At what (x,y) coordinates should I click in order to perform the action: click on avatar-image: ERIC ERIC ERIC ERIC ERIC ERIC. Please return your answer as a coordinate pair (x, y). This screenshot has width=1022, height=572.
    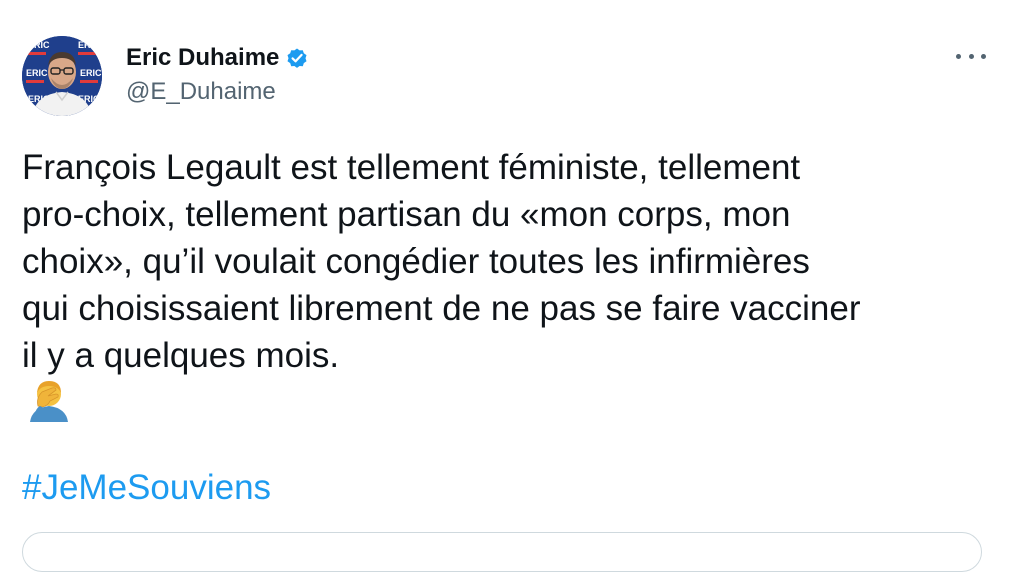
    Looking at the image, I should click on (62, 76).